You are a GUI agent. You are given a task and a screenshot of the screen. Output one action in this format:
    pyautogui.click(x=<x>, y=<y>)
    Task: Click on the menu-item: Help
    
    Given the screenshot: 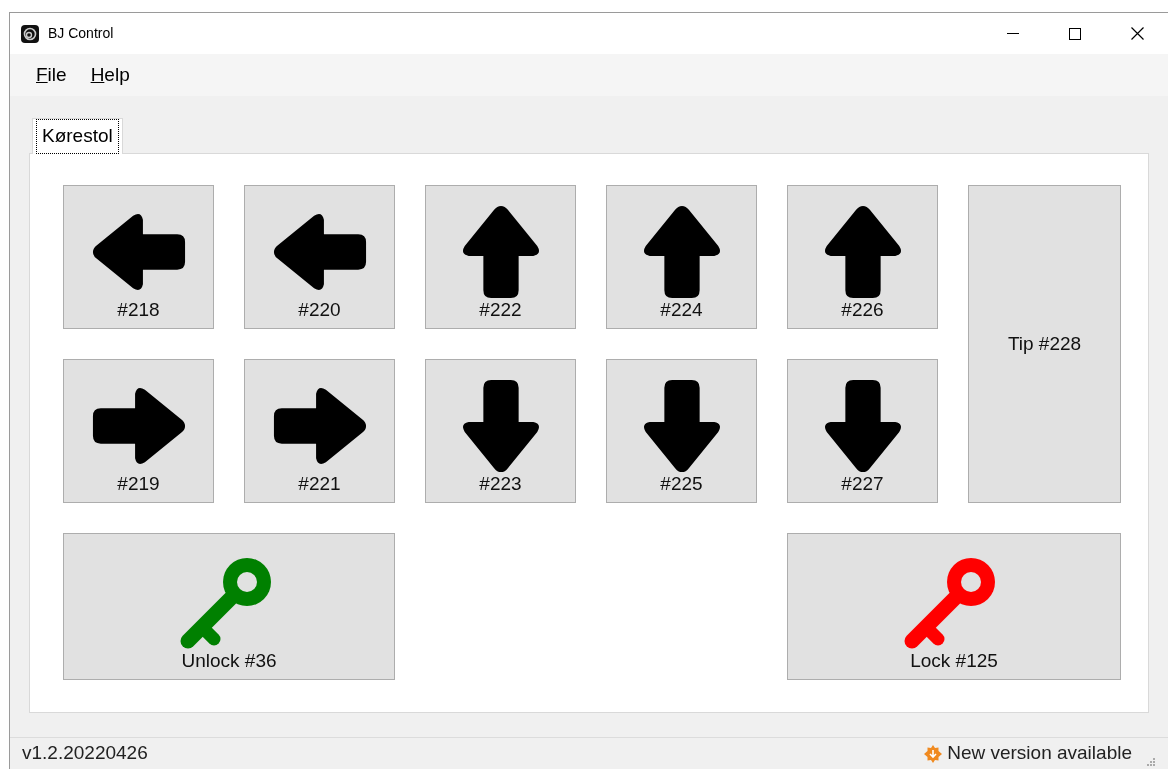 What is the action you would take?
    pyautogui.click(x=110, y=75)
    